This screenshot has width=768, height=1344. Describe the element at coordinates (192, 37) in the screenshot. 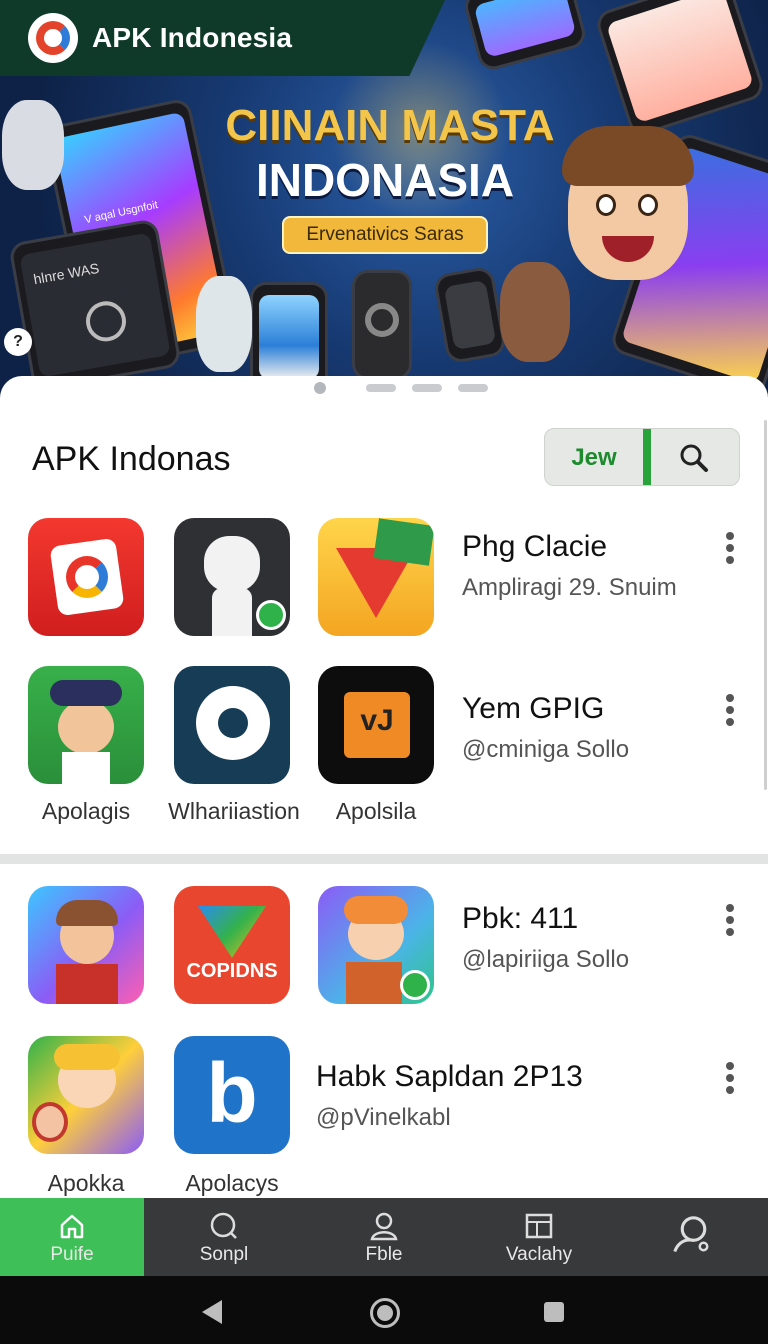

I see `brand-title: APK Indonesia` at that location.